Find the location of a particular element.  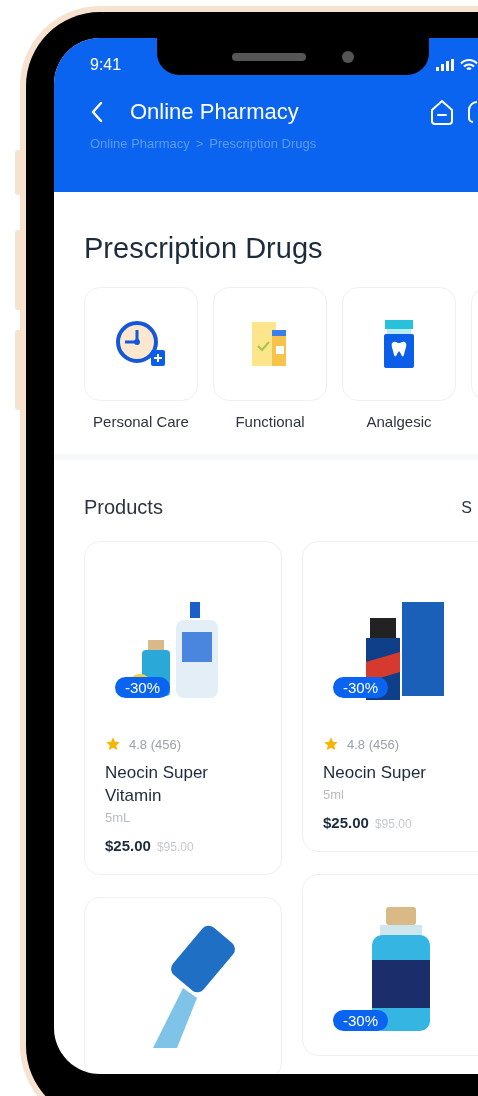

product-size: 5ml is located at coordinates (334, 794).